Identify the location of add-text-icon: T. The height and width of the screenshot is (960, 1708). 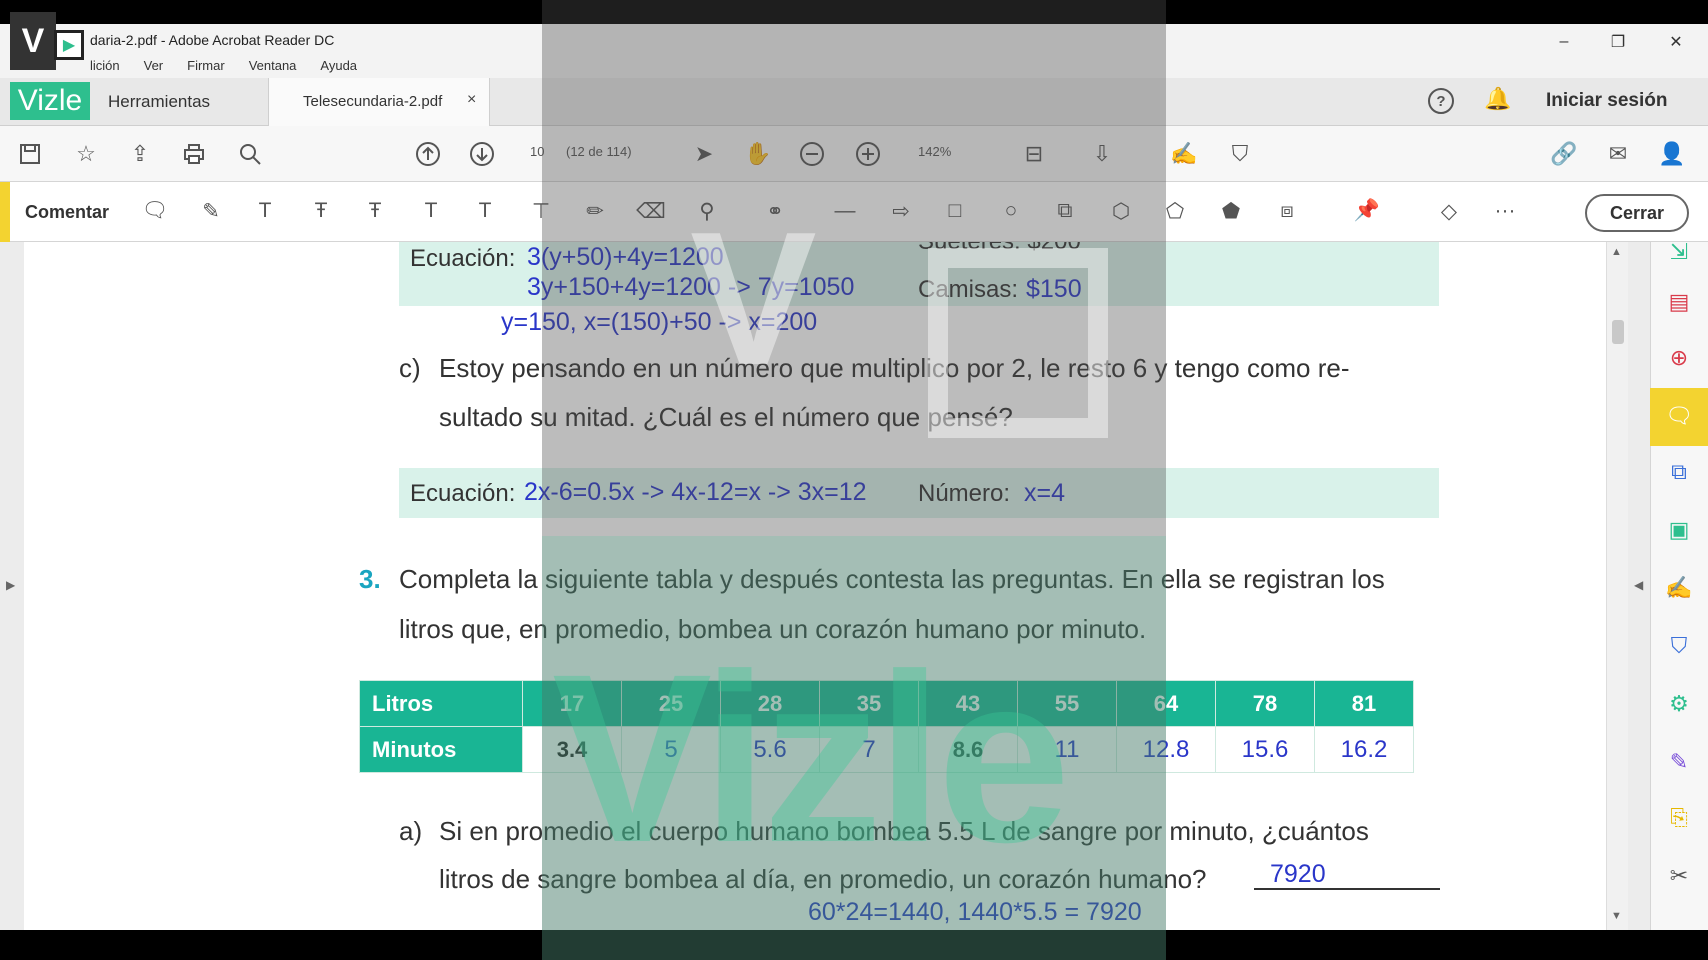
(485, 211).